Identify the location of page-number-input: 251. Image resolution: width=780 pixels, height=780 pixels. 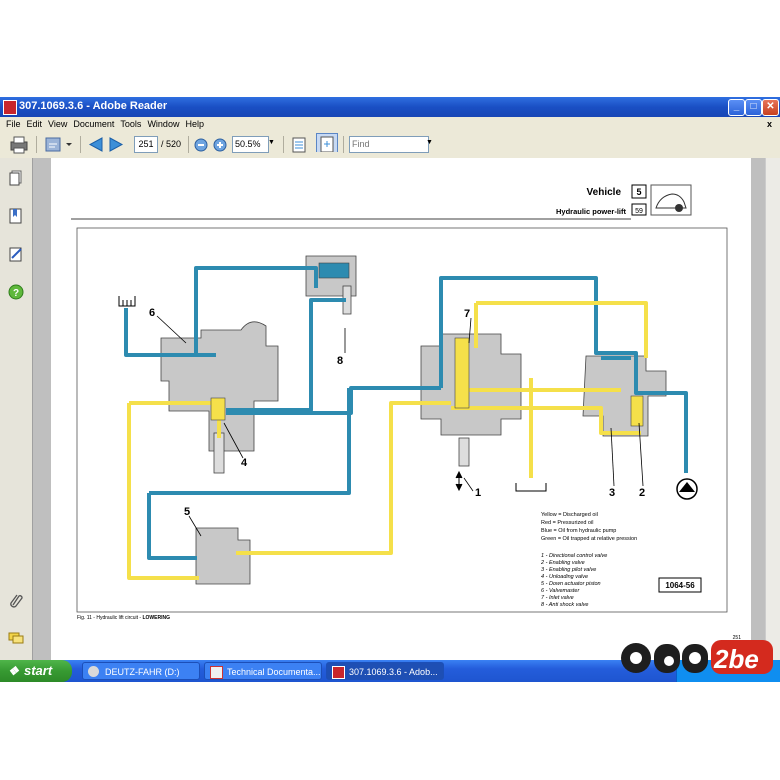
(146, 144).